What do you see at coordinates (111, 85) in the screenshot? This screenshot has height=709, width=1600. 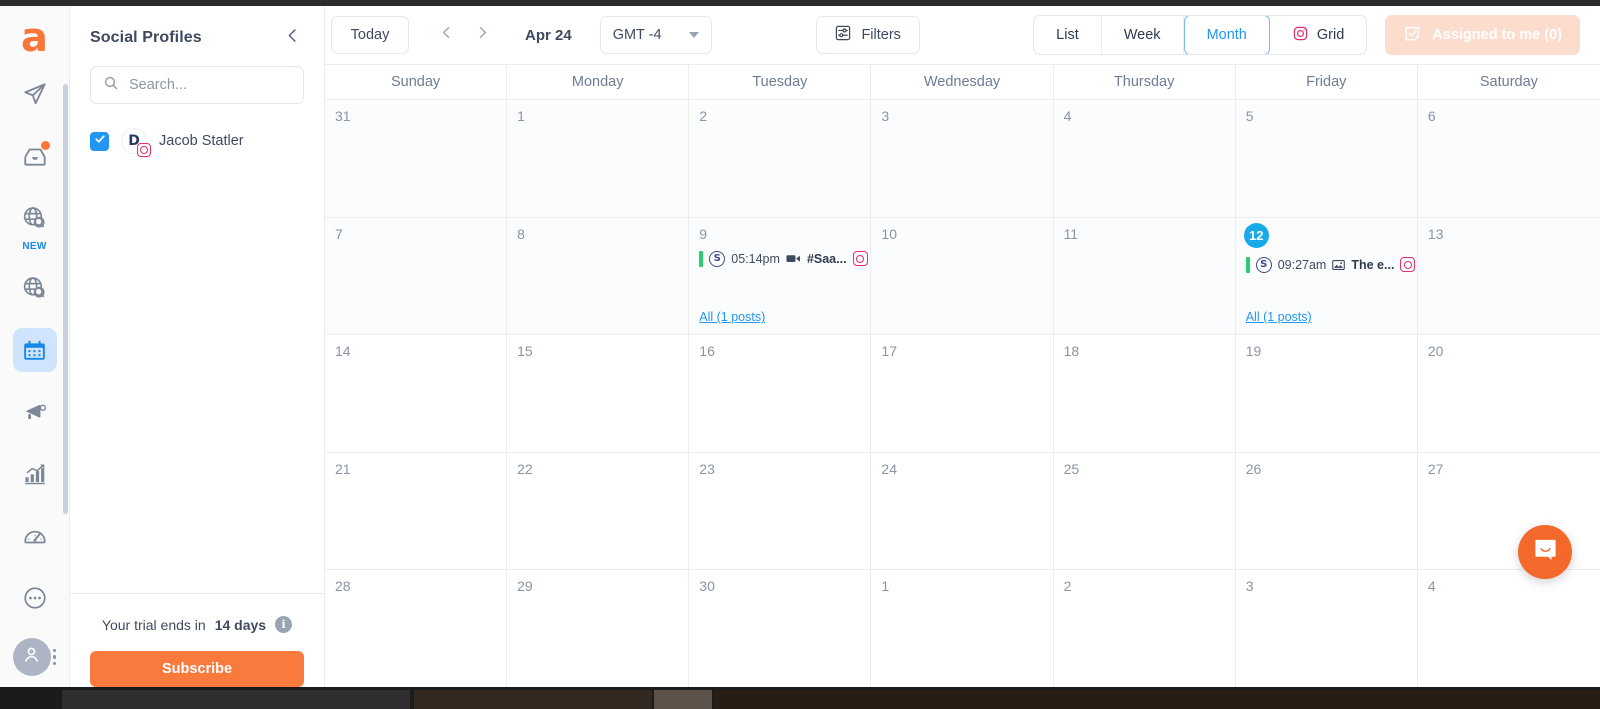 I see `search-icon` at bounding box center [111, 85].